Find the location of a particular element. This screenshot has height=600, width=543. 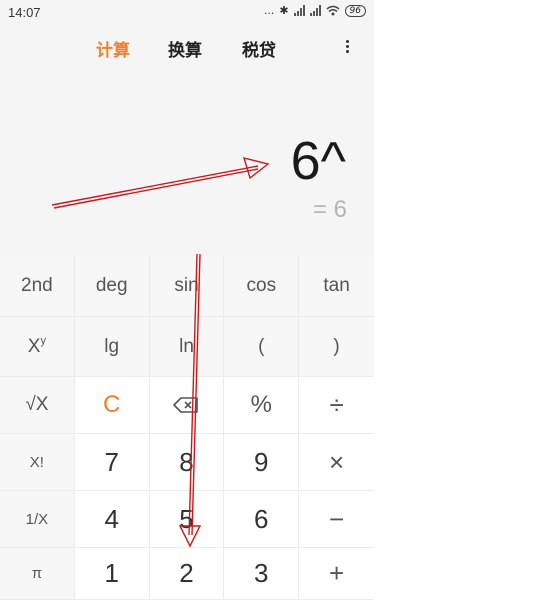

key-deg: deg is located at coordinates (112, 286).